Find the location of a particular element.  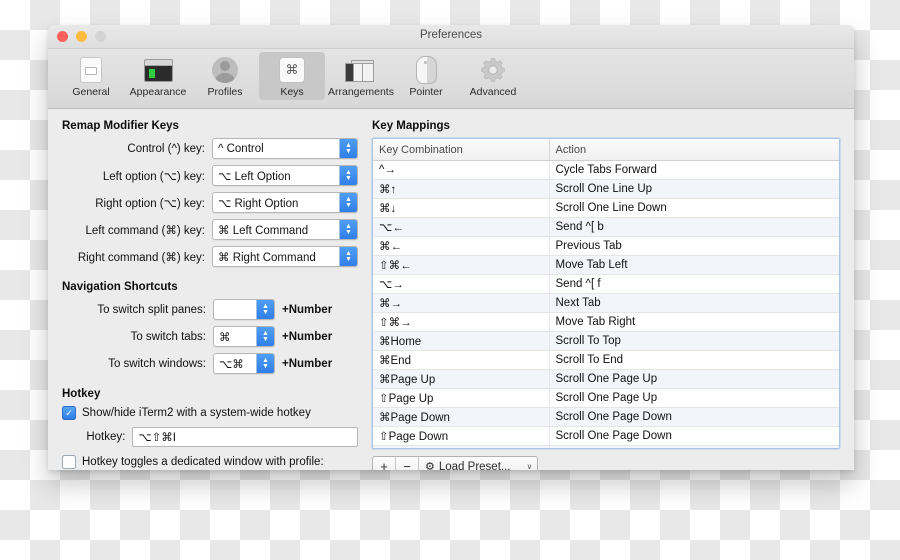

toolbar-tab-pointer-label: Pointer is located at coordinates (426, 92).